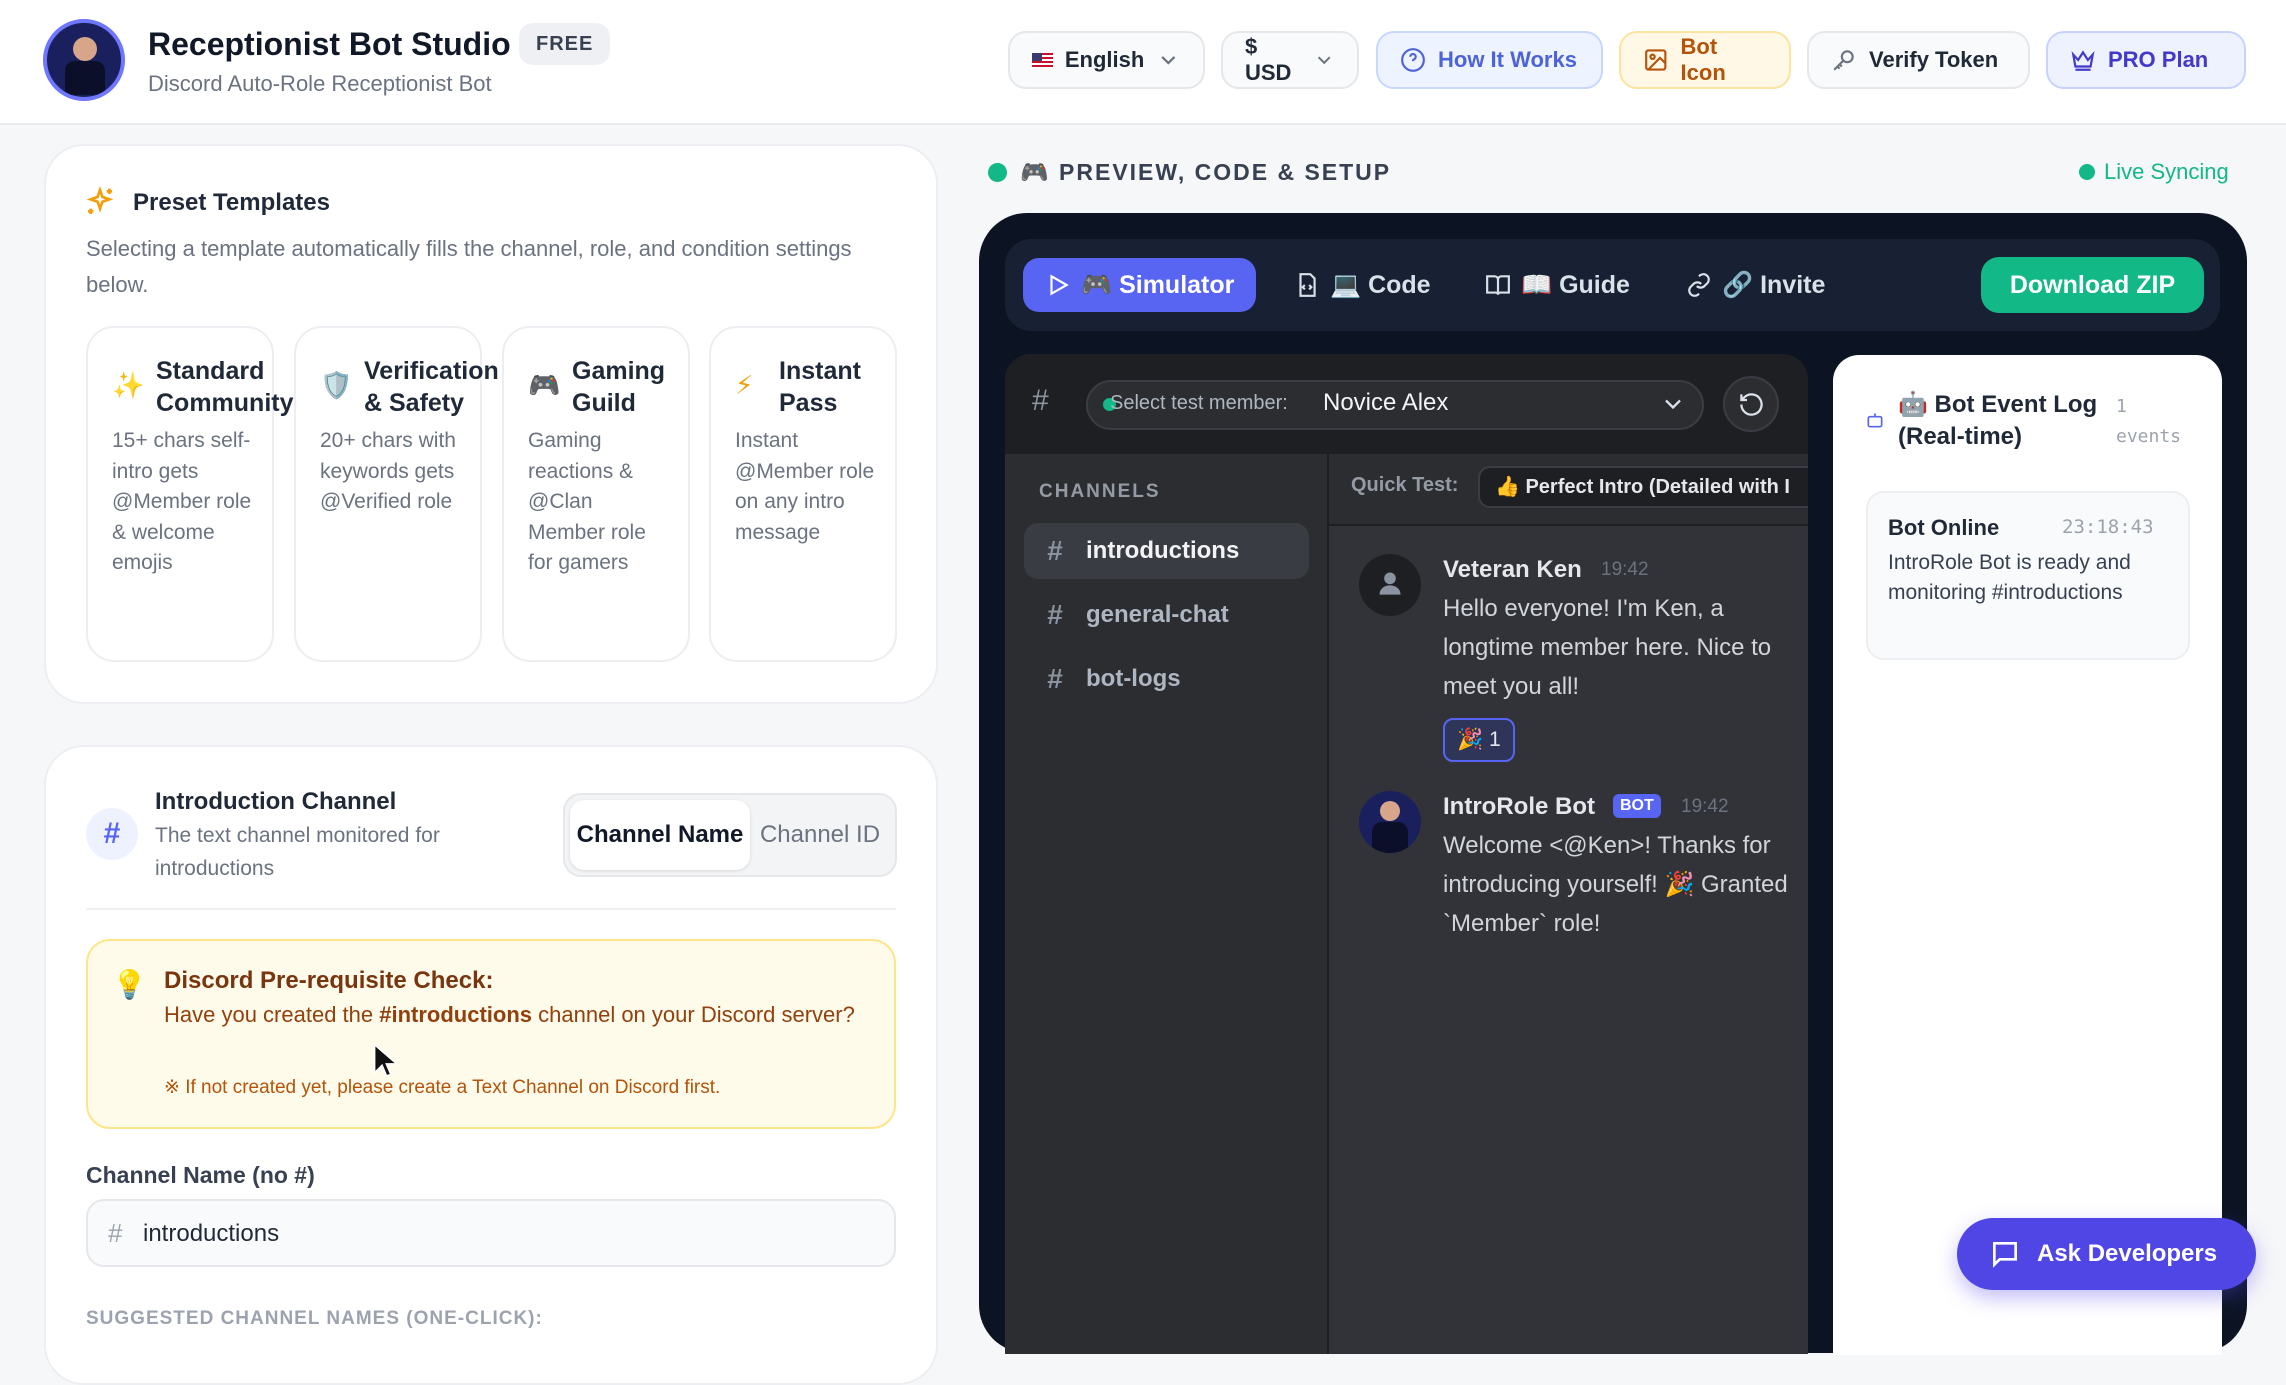 The image size is (2286, 1385). I want to click on plan-badge: FREE, so click(565, 44).